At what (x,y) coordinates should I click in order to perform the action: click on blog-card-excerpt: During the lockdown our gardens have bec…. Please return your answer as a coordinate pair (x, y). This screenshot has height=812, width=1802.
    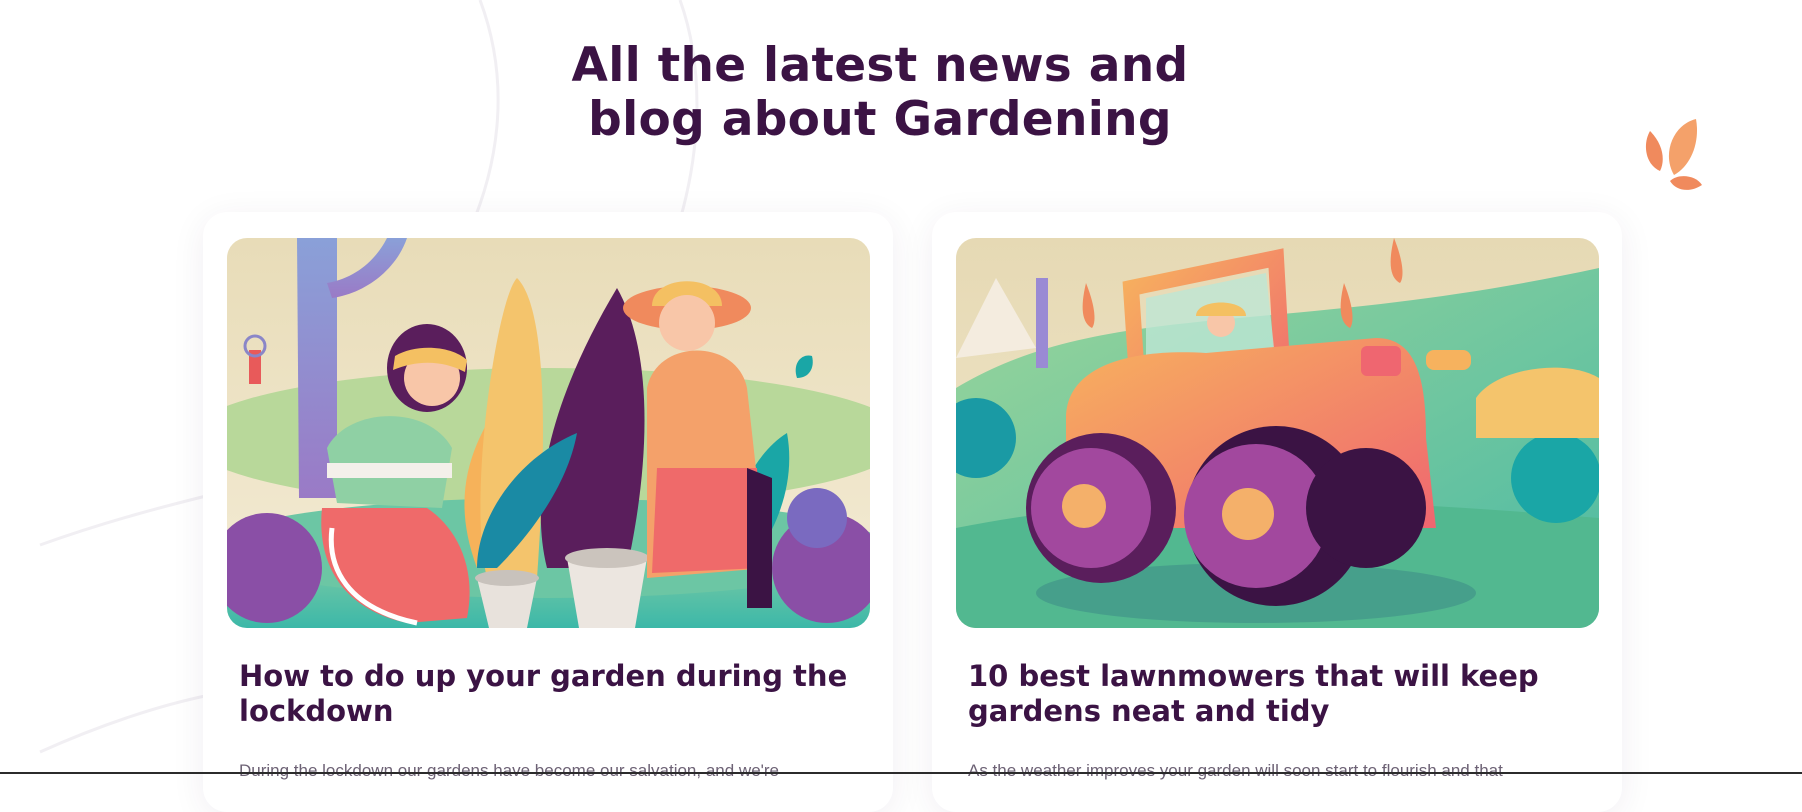
    Looking at the image, I should click on (509, 770).